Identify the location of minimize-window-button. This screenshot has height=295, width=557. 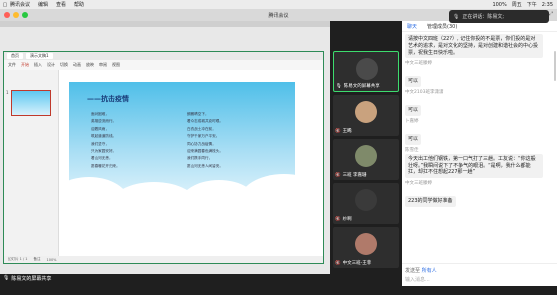
(16, 15).